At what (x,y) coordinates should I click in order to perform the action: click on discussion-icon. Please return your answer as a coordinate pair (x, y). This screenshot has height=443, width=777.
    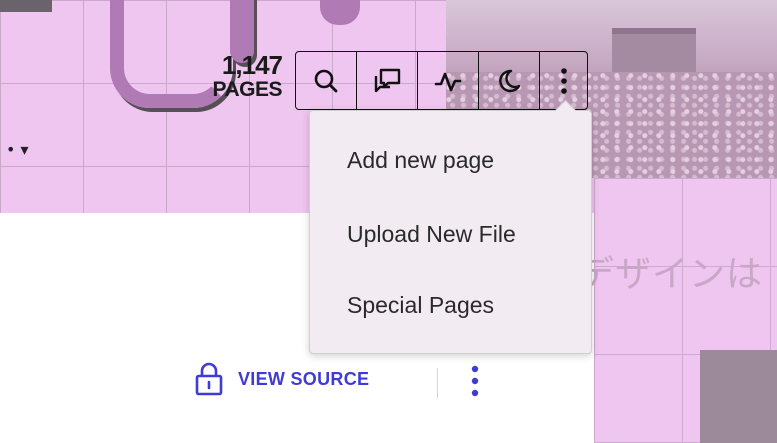
    Looking at the image, I should click on (387, 80).